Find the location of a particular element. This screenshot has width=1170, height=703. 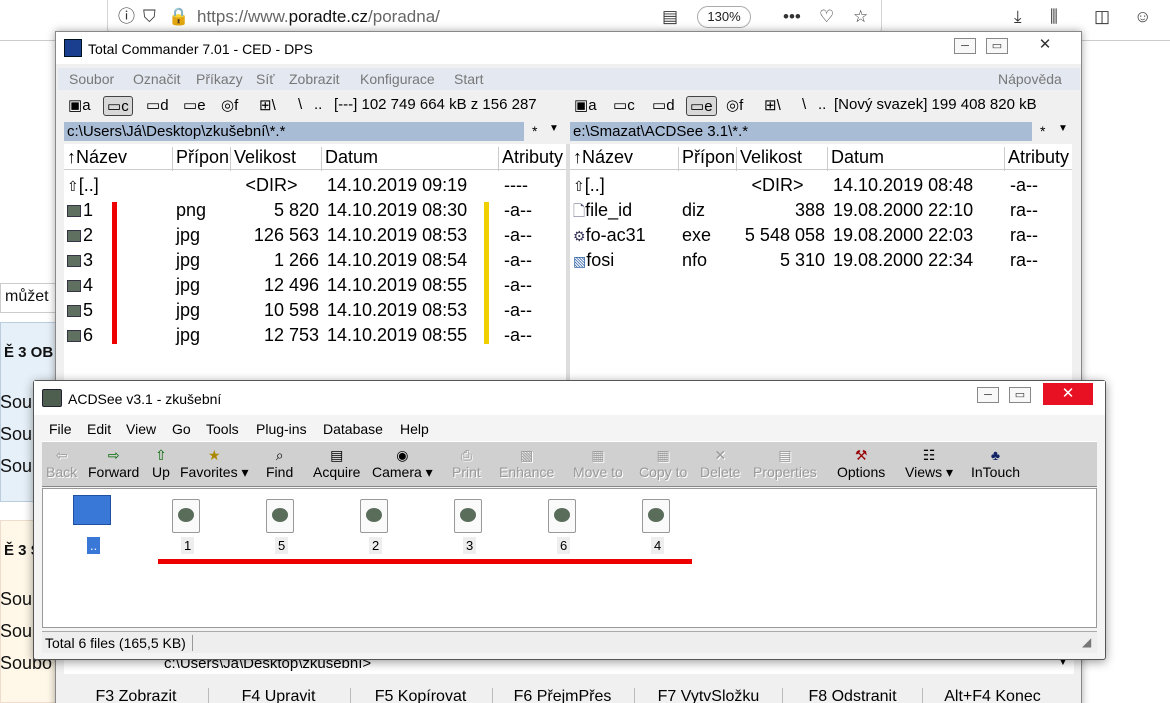

lock-icon: 🔒 is located at coordinates (178, 17).